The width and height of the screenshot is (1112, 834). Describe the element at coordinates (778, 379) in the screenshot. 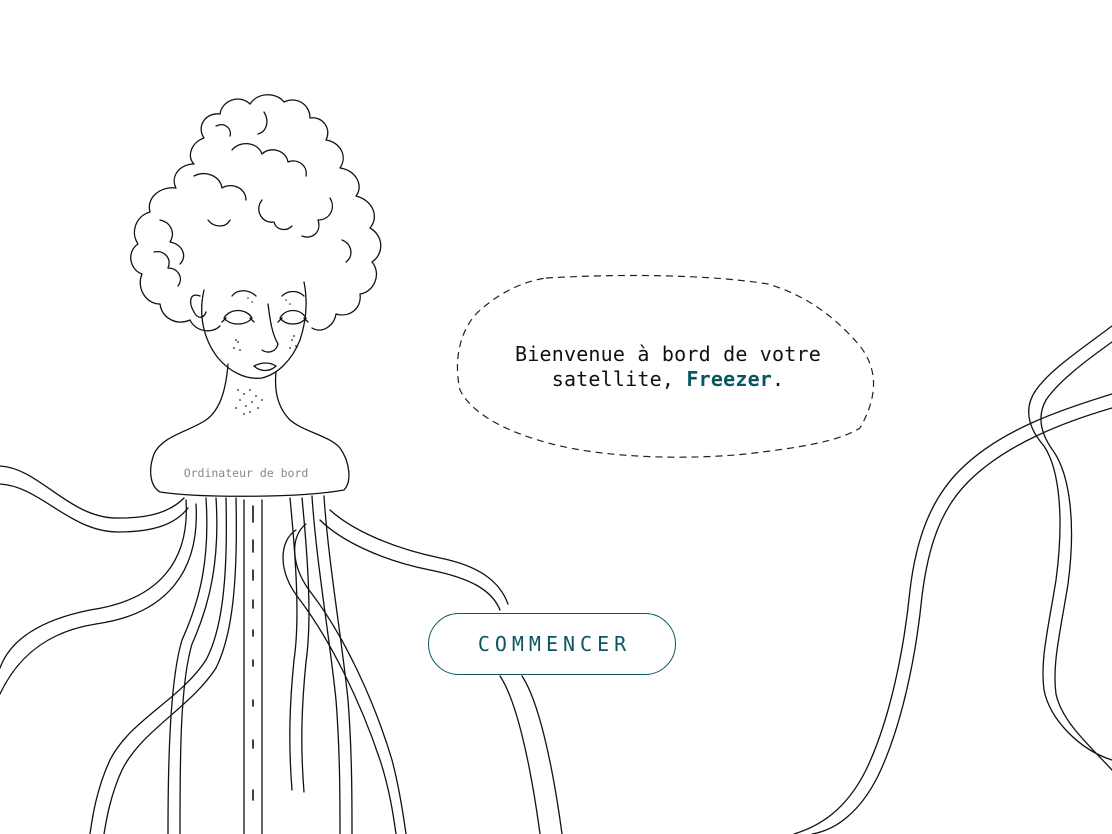

I see `welcome-text-end: .` at that location.